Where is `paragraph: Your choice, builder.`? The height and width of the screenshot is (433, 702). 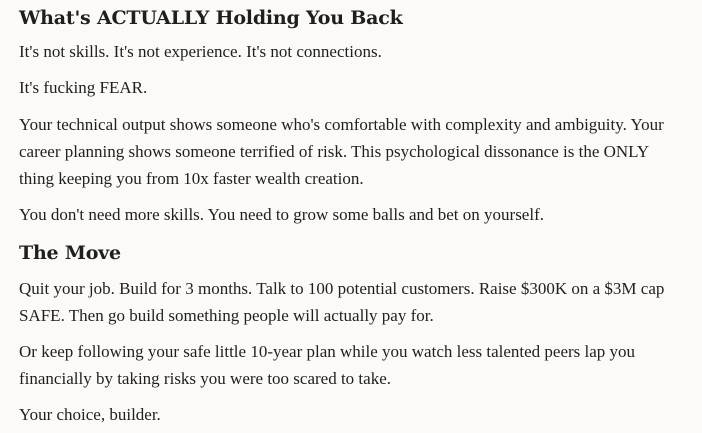
paragraph: Your choice, builder. is located at coordinates (90, 414).